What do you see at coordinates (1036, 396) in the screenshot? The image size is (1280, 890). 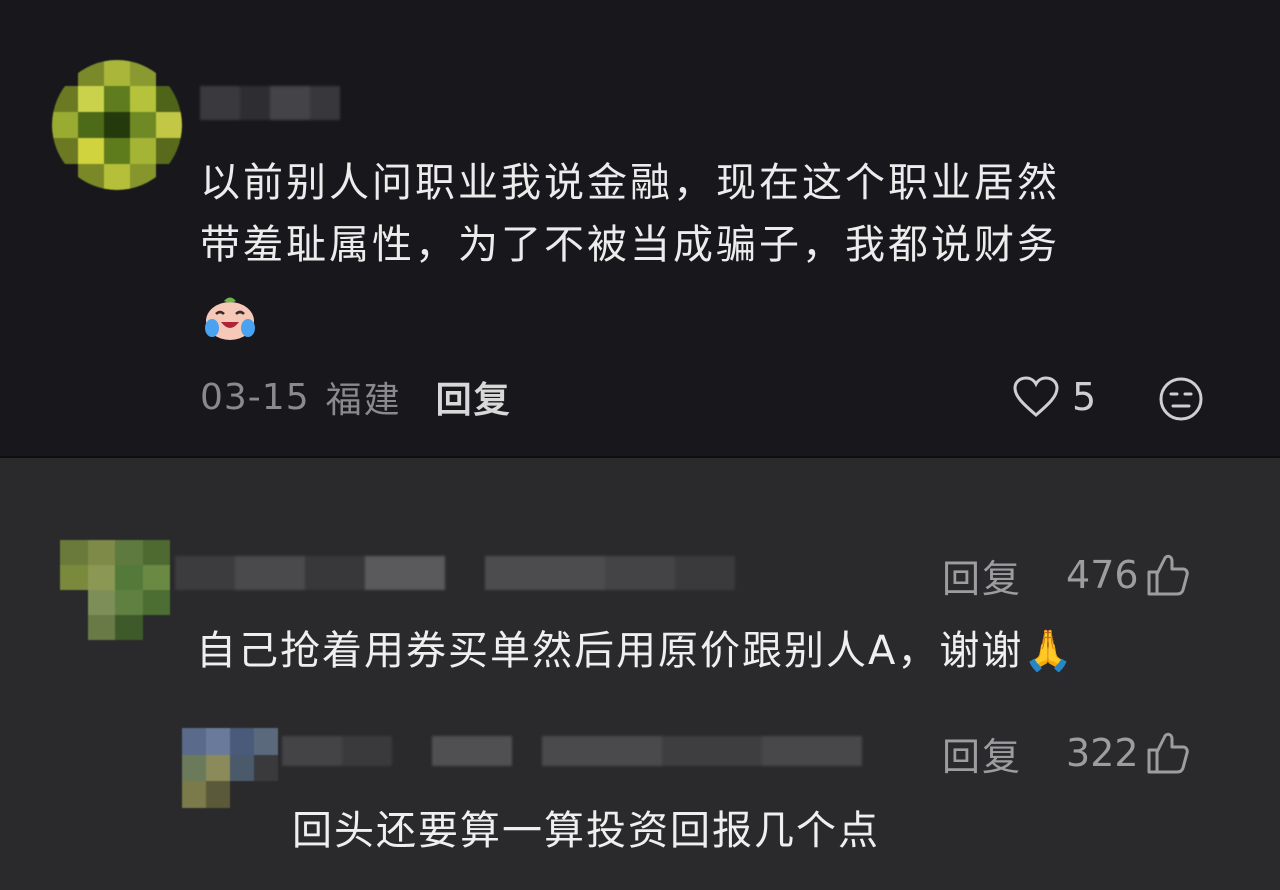 I see `heart-icon` at bounding box center [1036, 396].